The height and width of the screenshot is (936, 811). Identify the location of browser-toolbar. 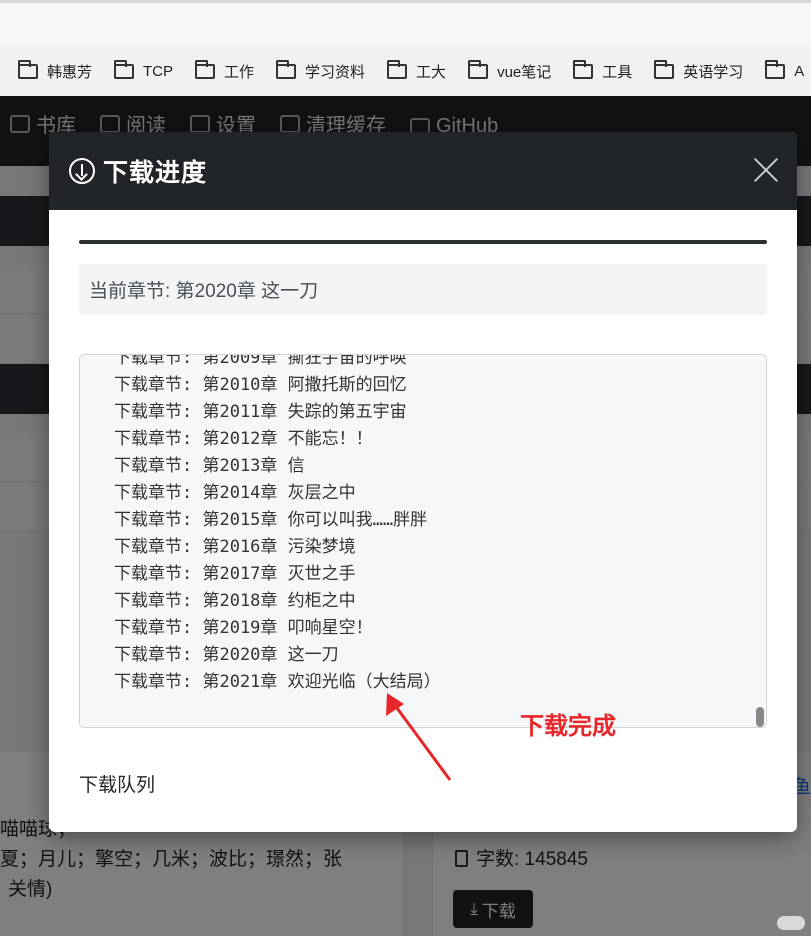
(405, 23).